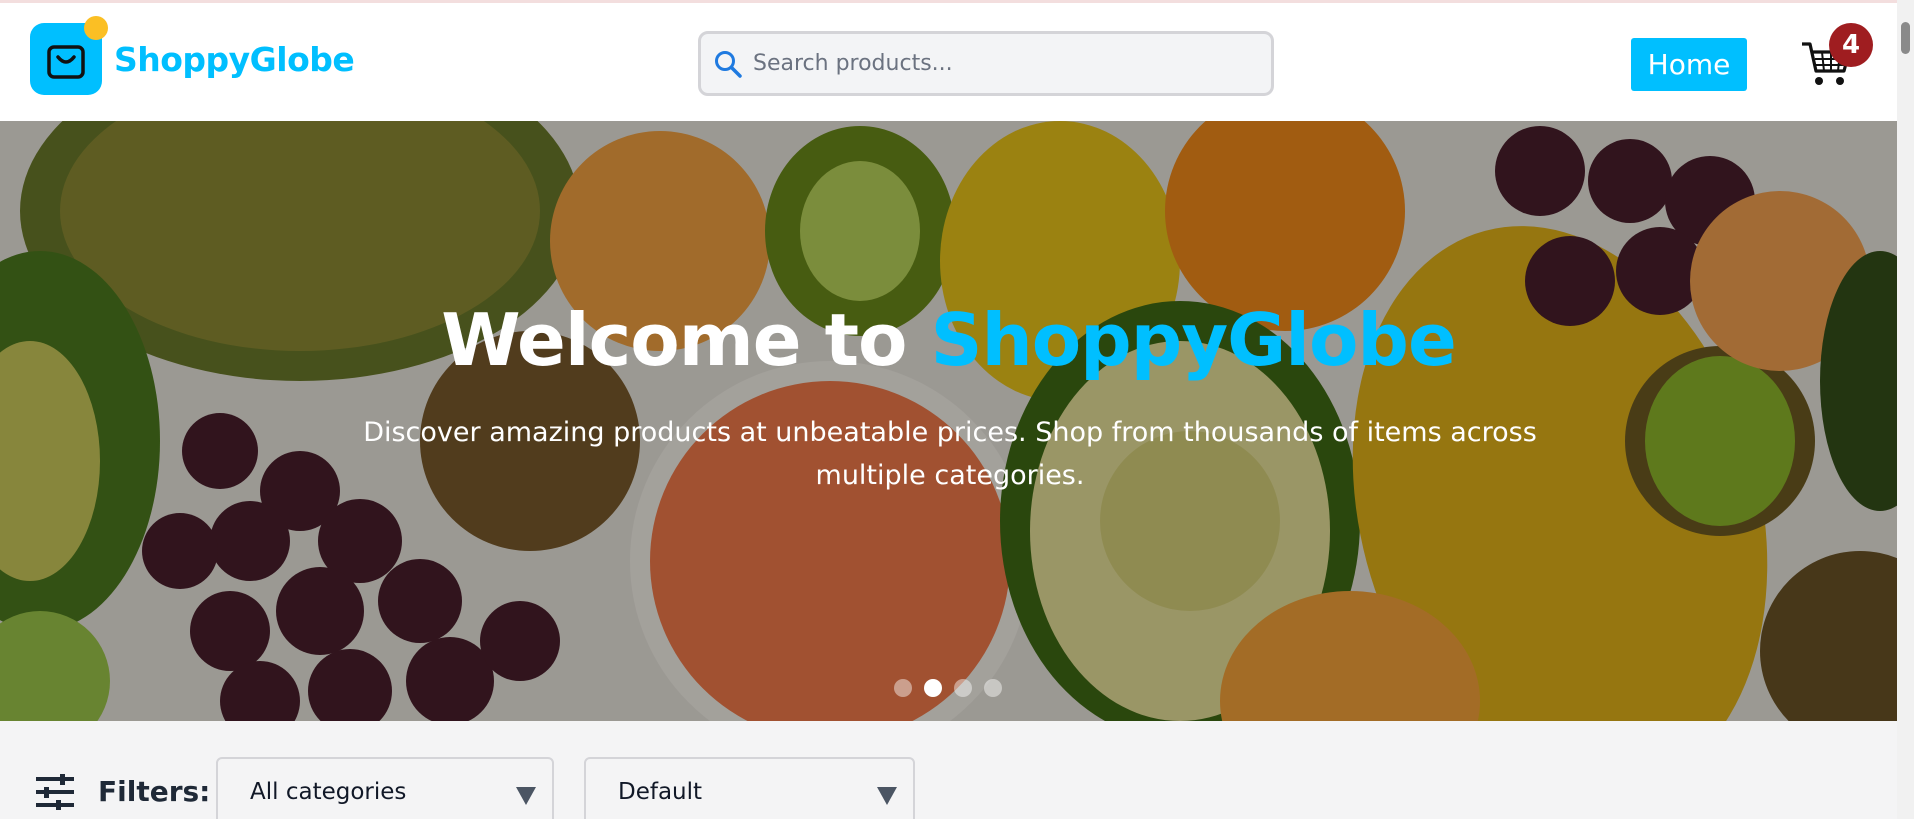  What do you see at coordinates (328, 792) in the screenshot?
I see `category-select-value: All categories` at bounding box center [328, 792].